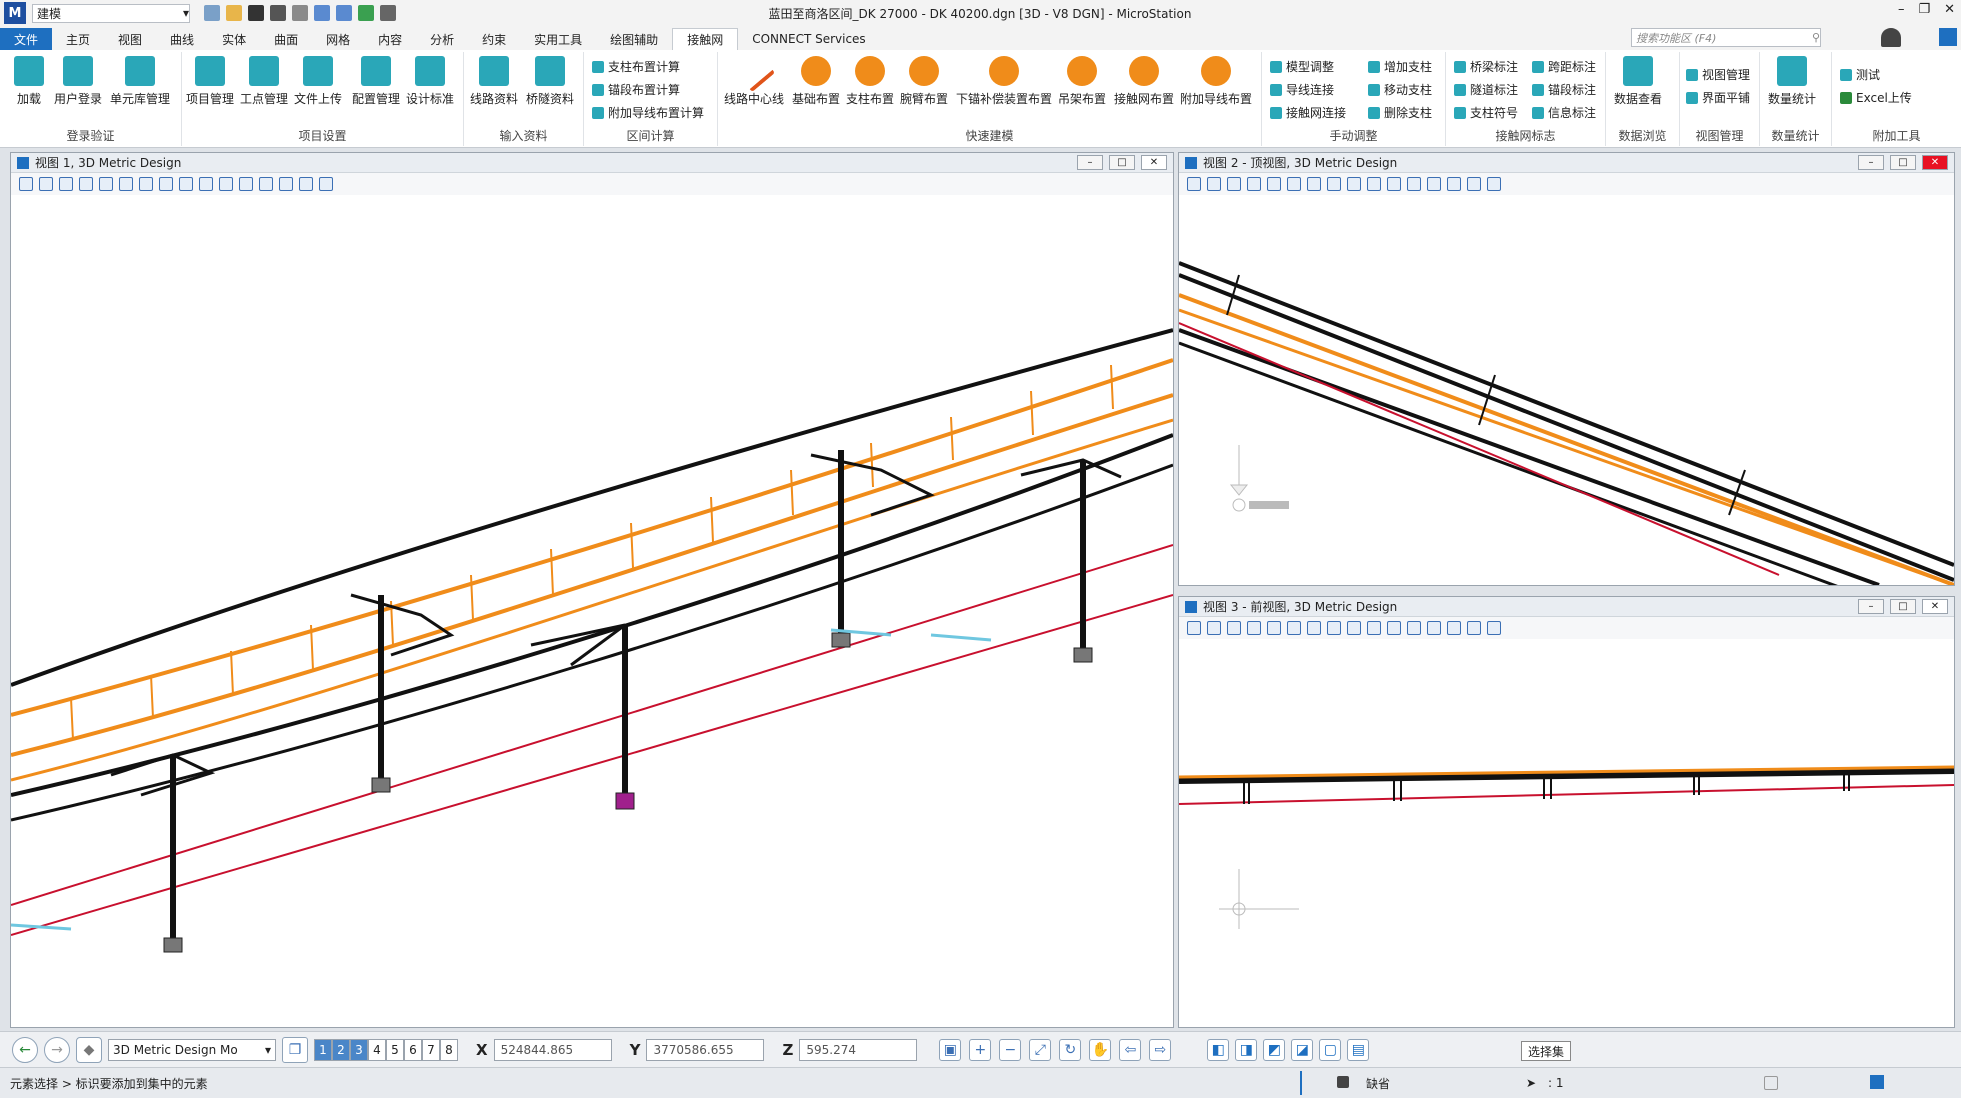  Describe the element at coordinates (1358, 1049) in the screenshot. I see `back-view-cube-icon: ▤` at that location.